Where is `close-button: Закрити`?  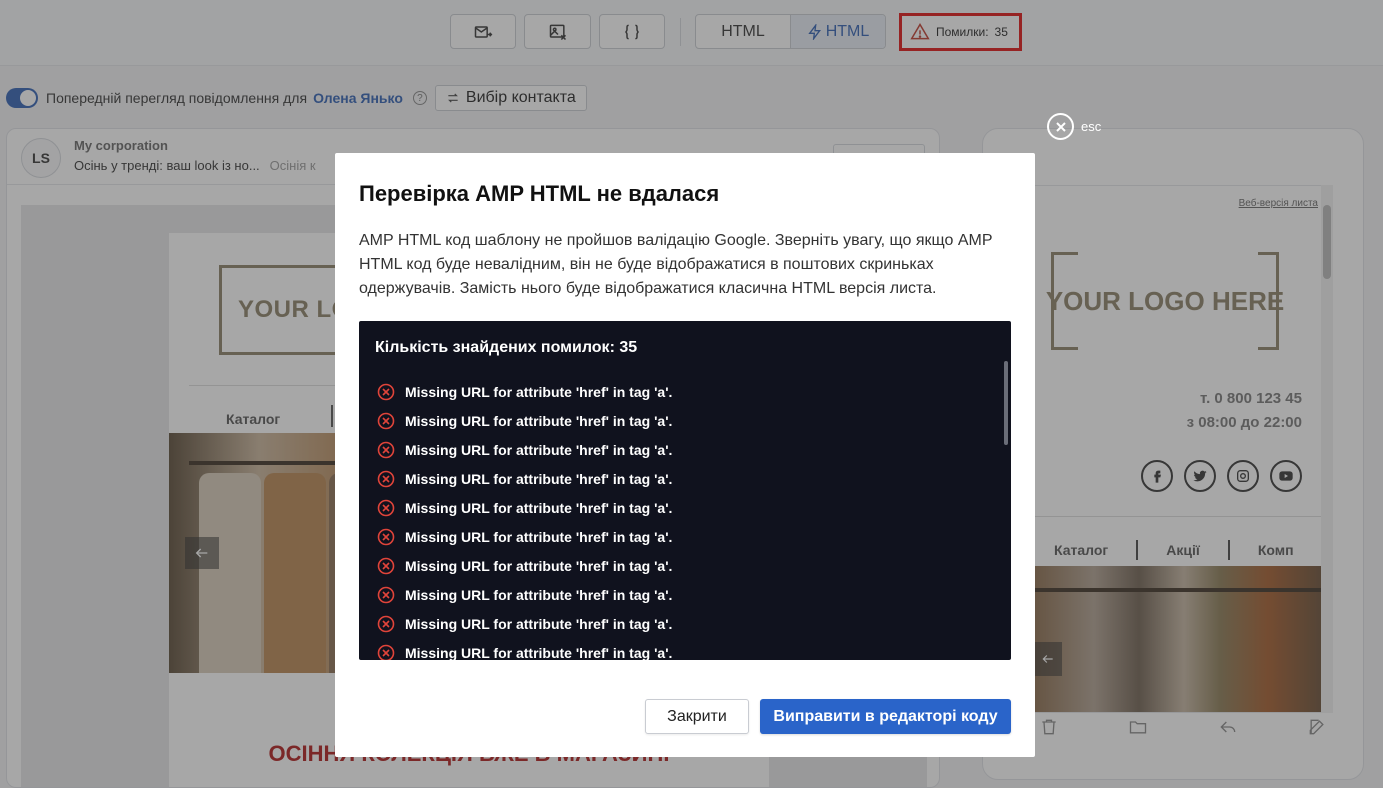 close-button: Закрити is located at coordinates (697, 716).